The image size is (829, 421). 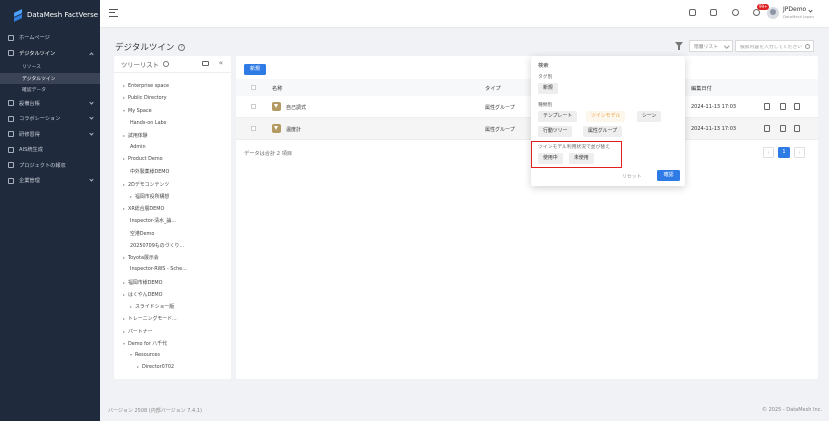 What do you see at coordinates (545, 105) in the screenshot?
I see `type-filter-label: 種類別` at bounding box center [545, 105].